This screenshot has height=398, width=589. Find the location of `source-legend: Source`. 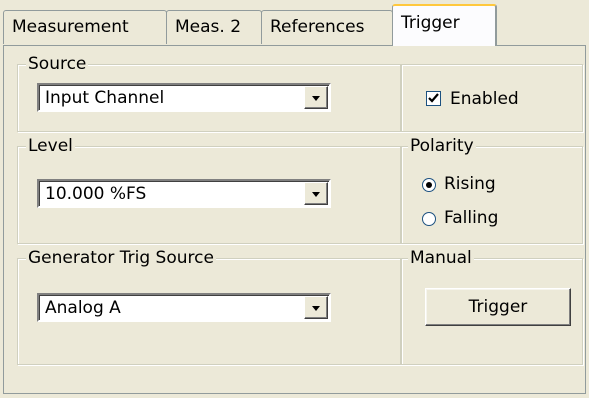

source-legend: Source is located at coordinates (57, 64).